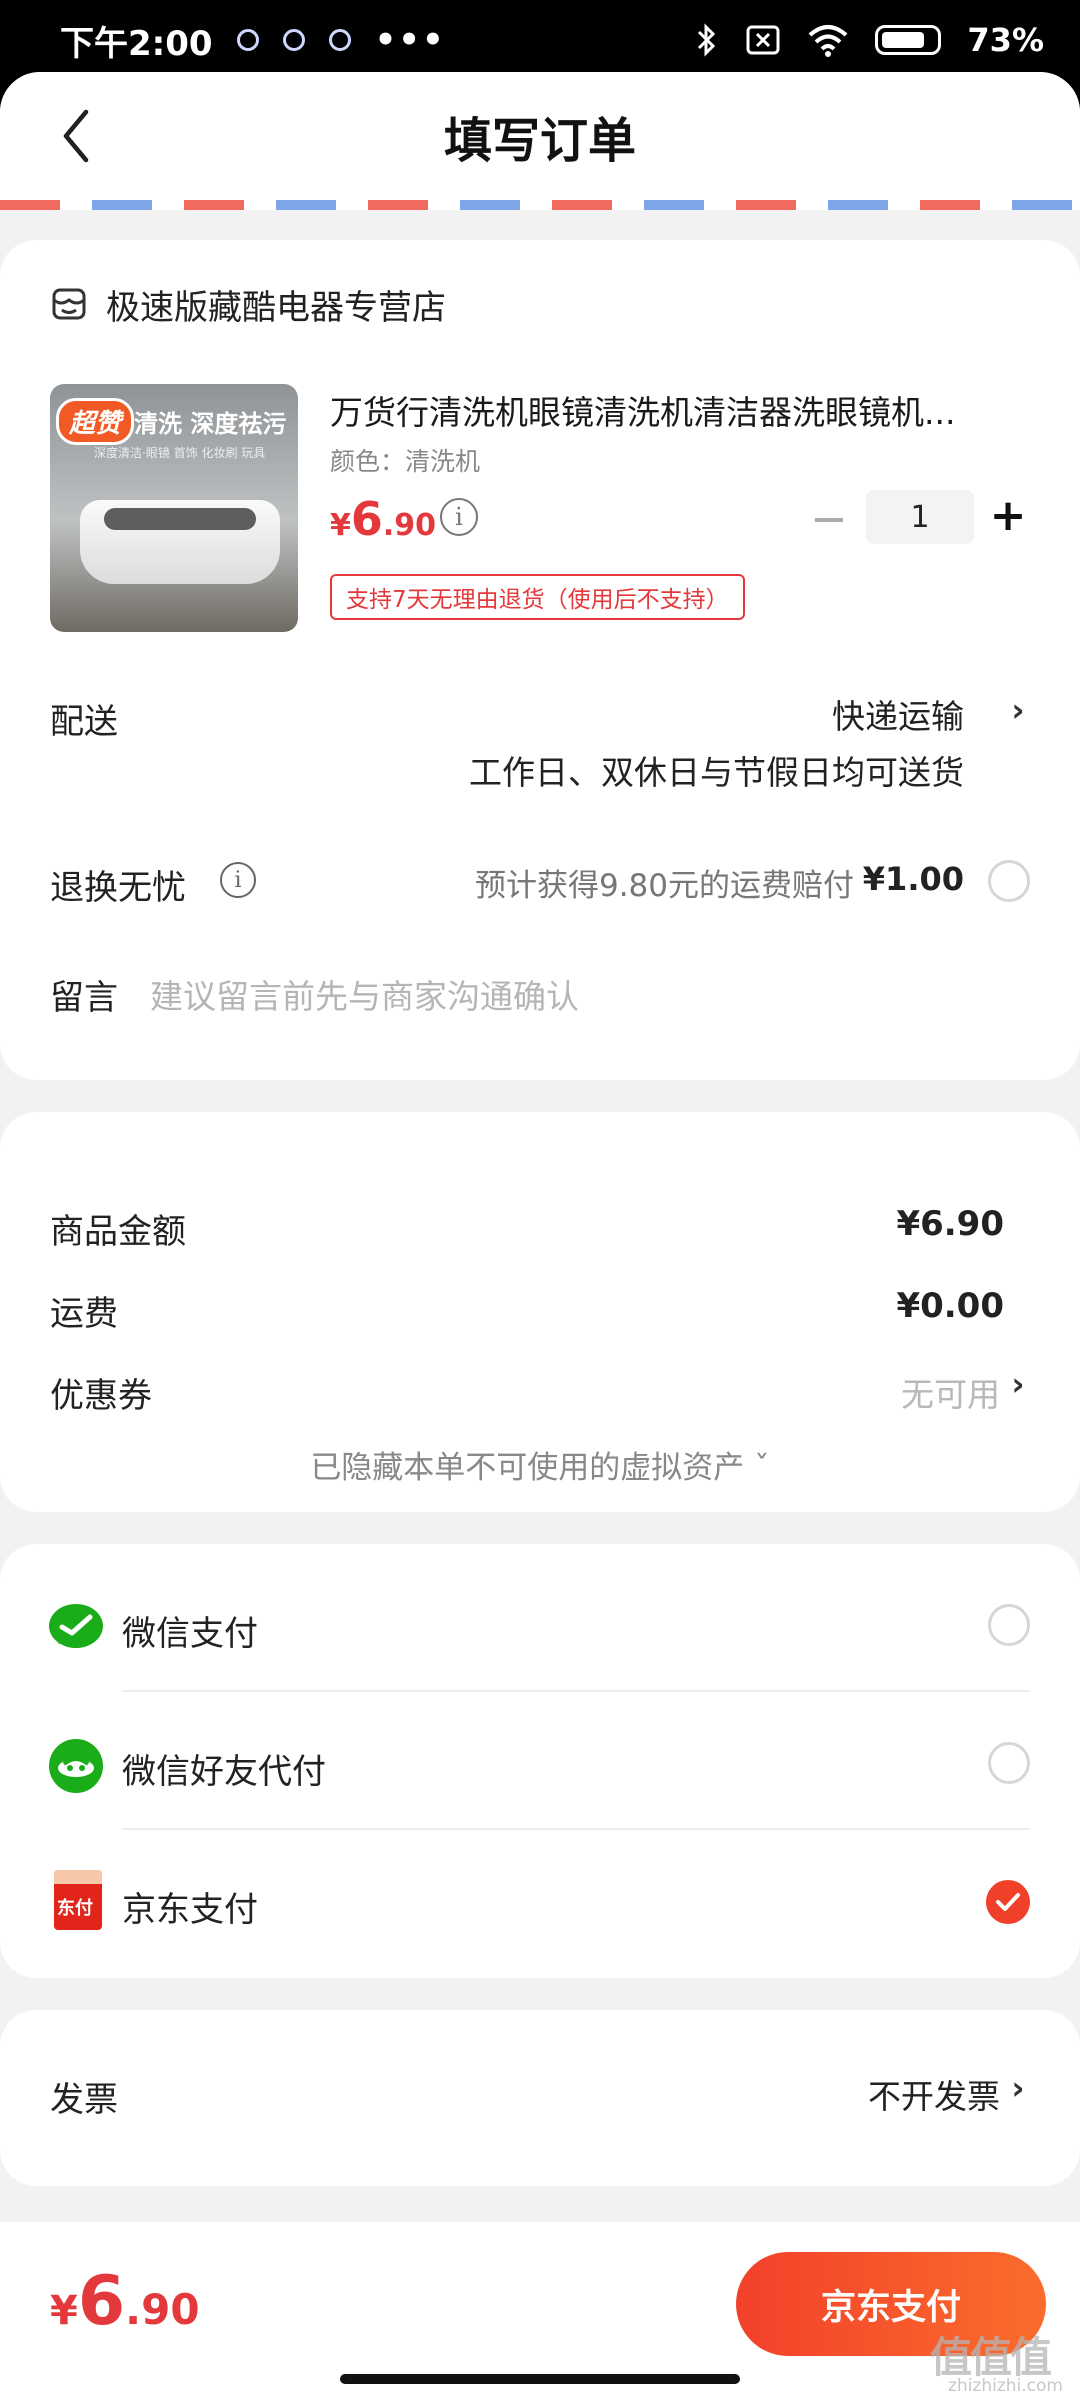 Image resolution: width=1080 pixels, height=2400 pixels. I want to click on shipping-fee-value: ¥0.00, so click(950, 1306).